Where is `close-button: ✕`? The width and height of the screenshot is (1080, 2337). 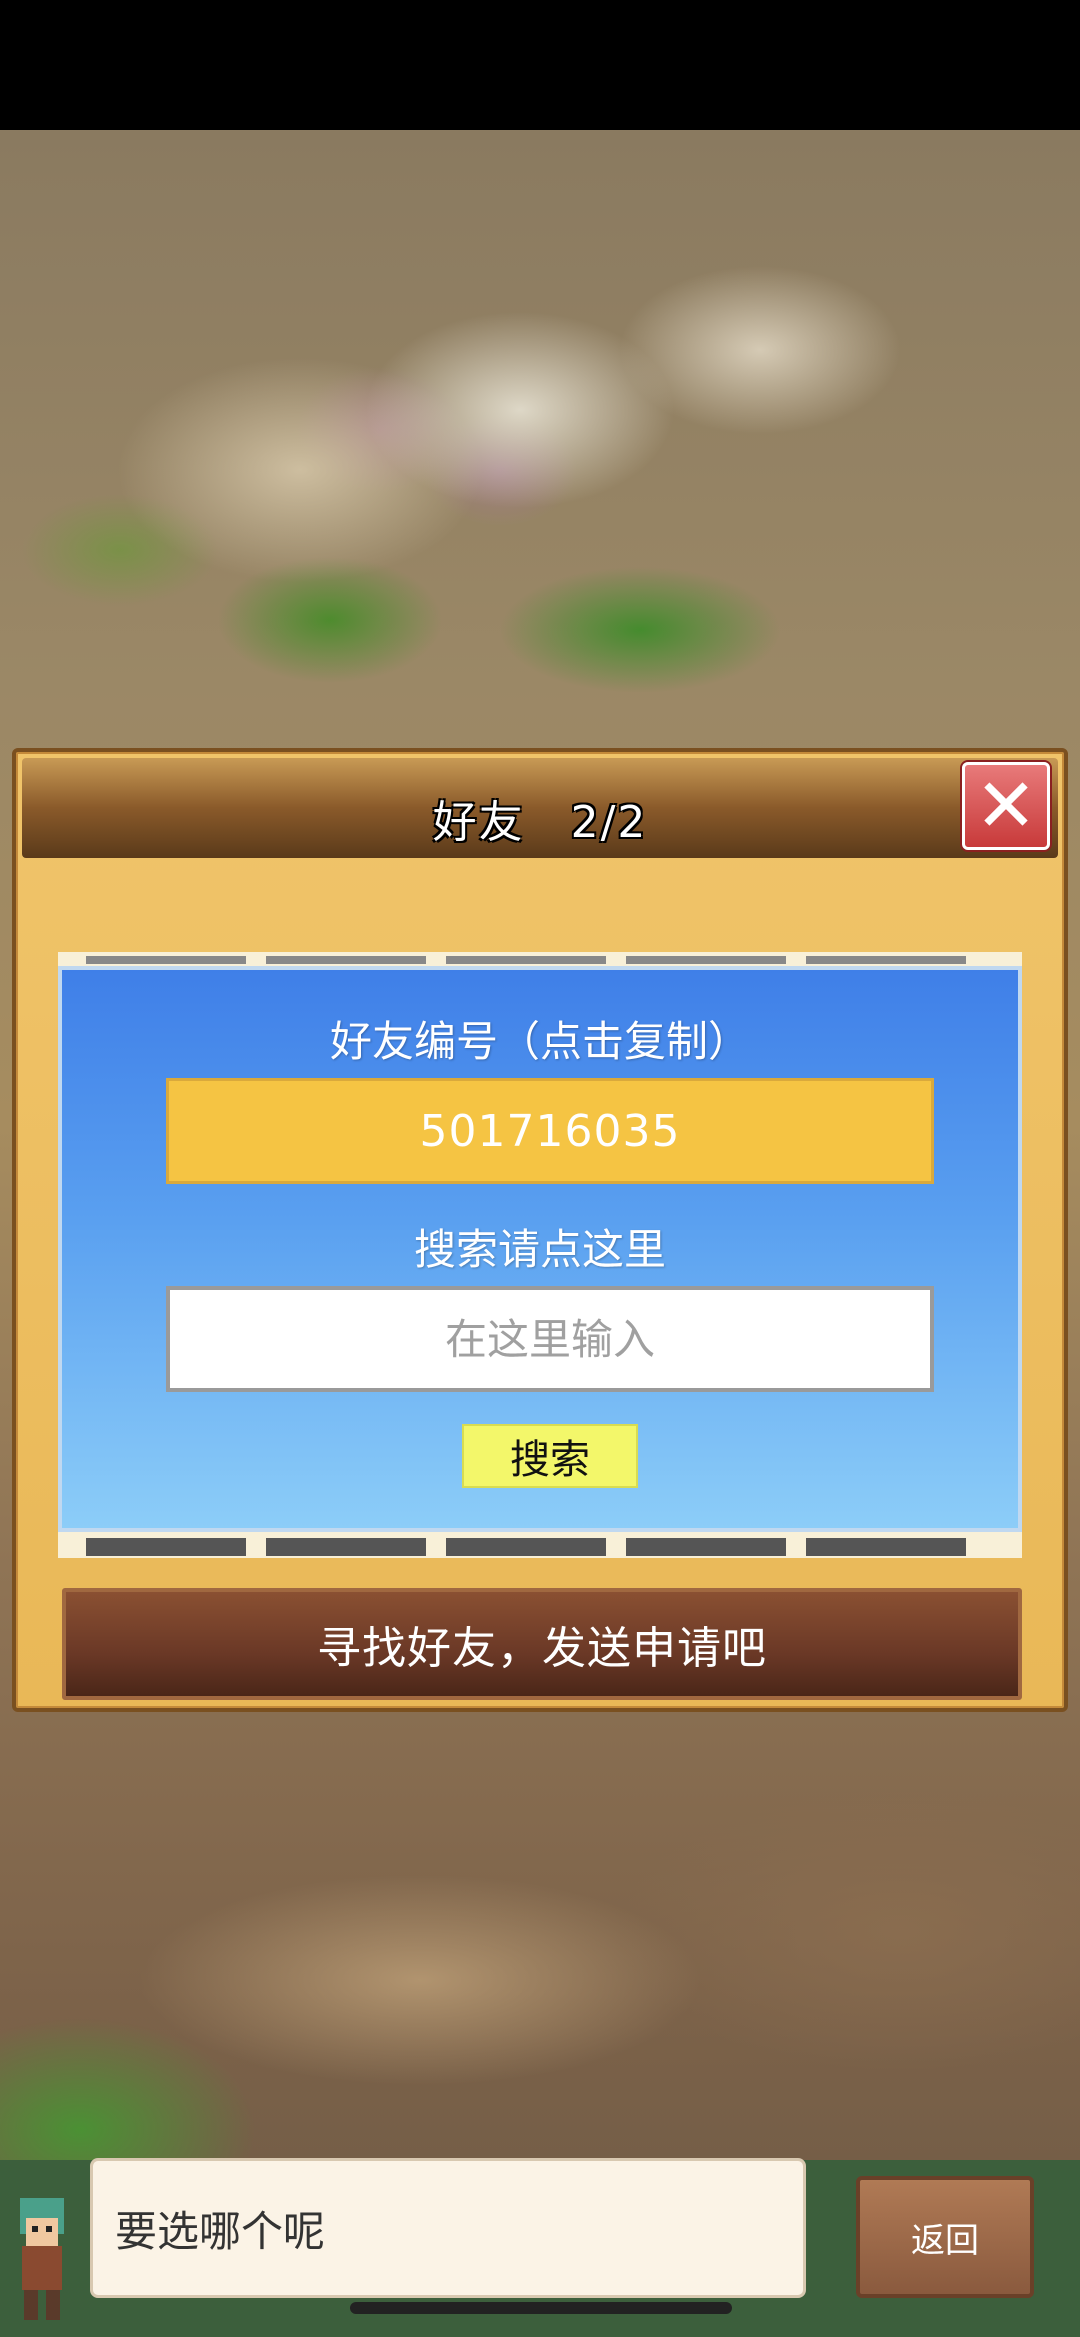 close-button: ✕ is located at coordinates (1006, 806).